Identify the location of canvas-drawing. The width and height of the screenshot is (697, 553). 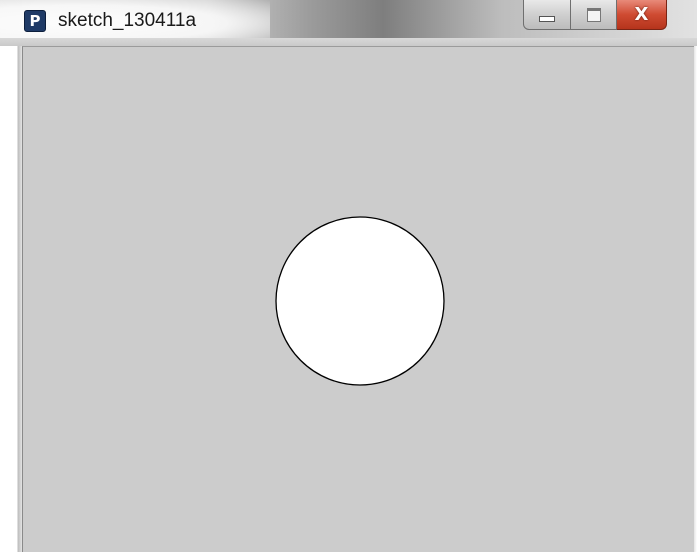
(360, 301).